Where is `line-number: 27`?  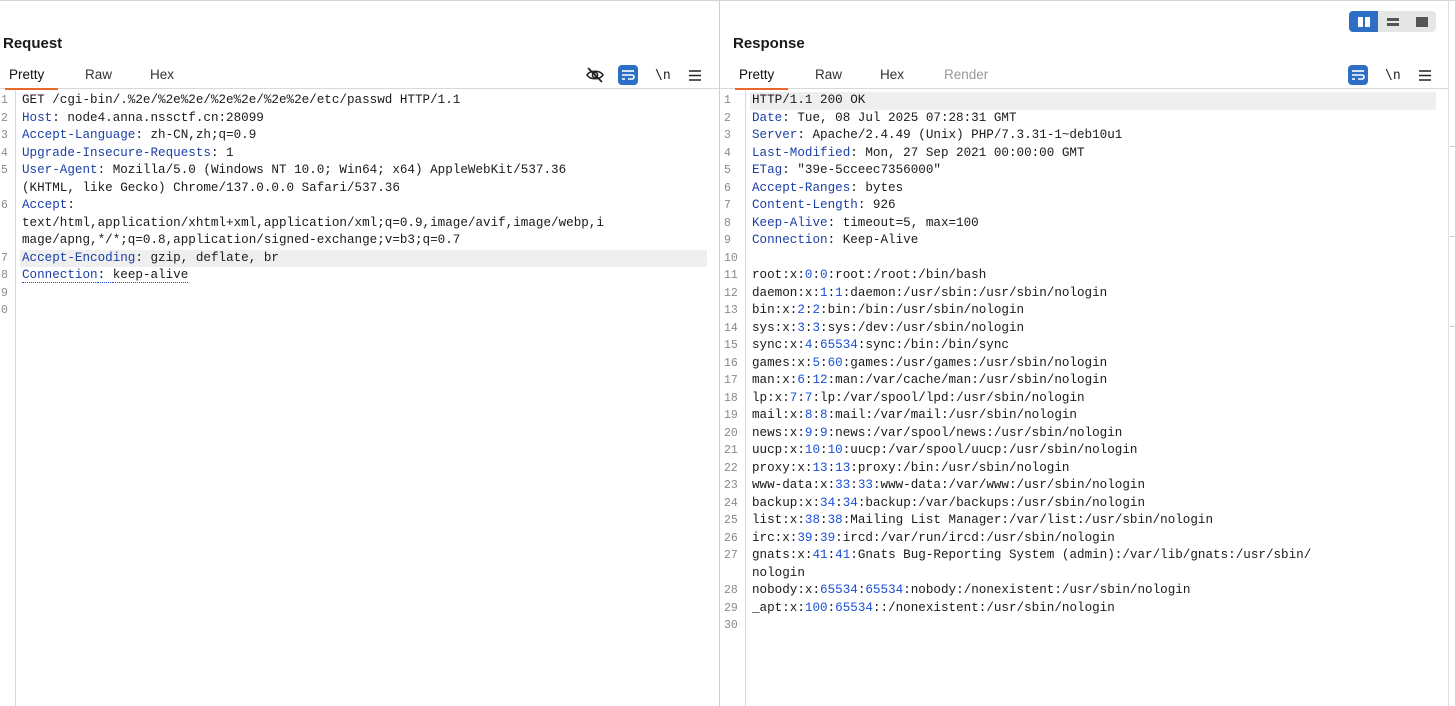
line-number: 27 is located at coordinates (731, 555).